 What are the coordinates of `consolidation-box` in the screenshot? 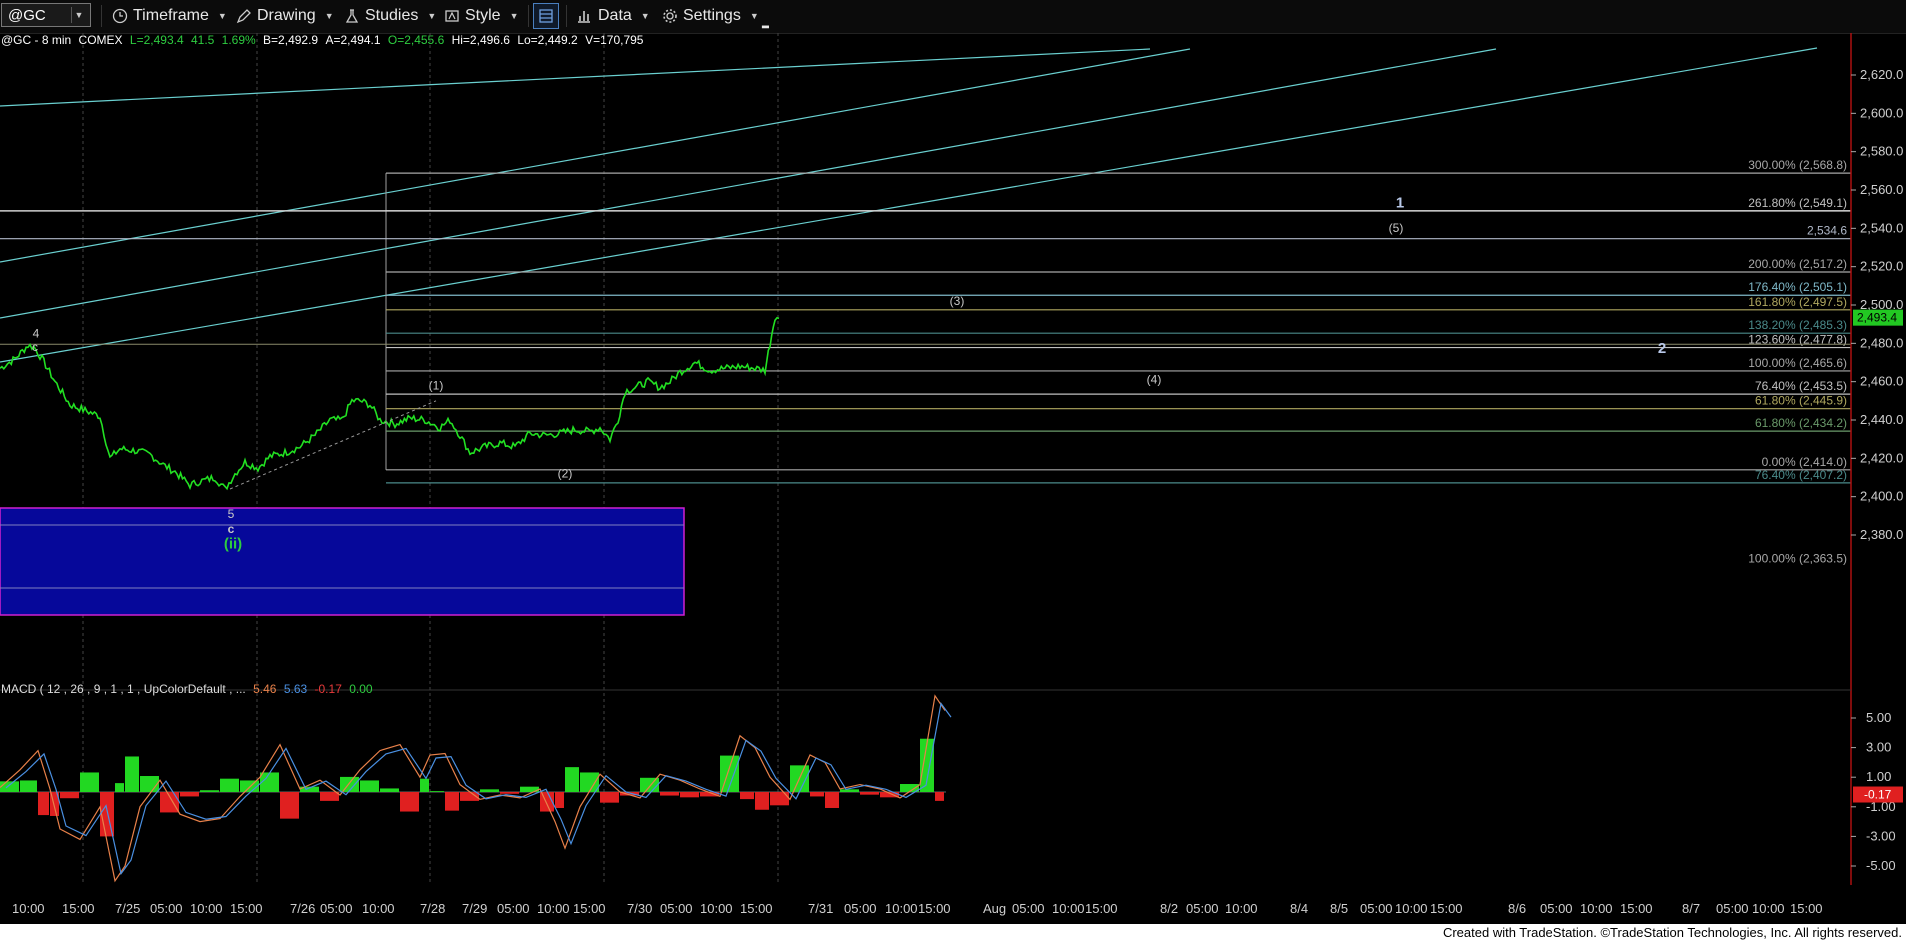 It's located at (342, 561).